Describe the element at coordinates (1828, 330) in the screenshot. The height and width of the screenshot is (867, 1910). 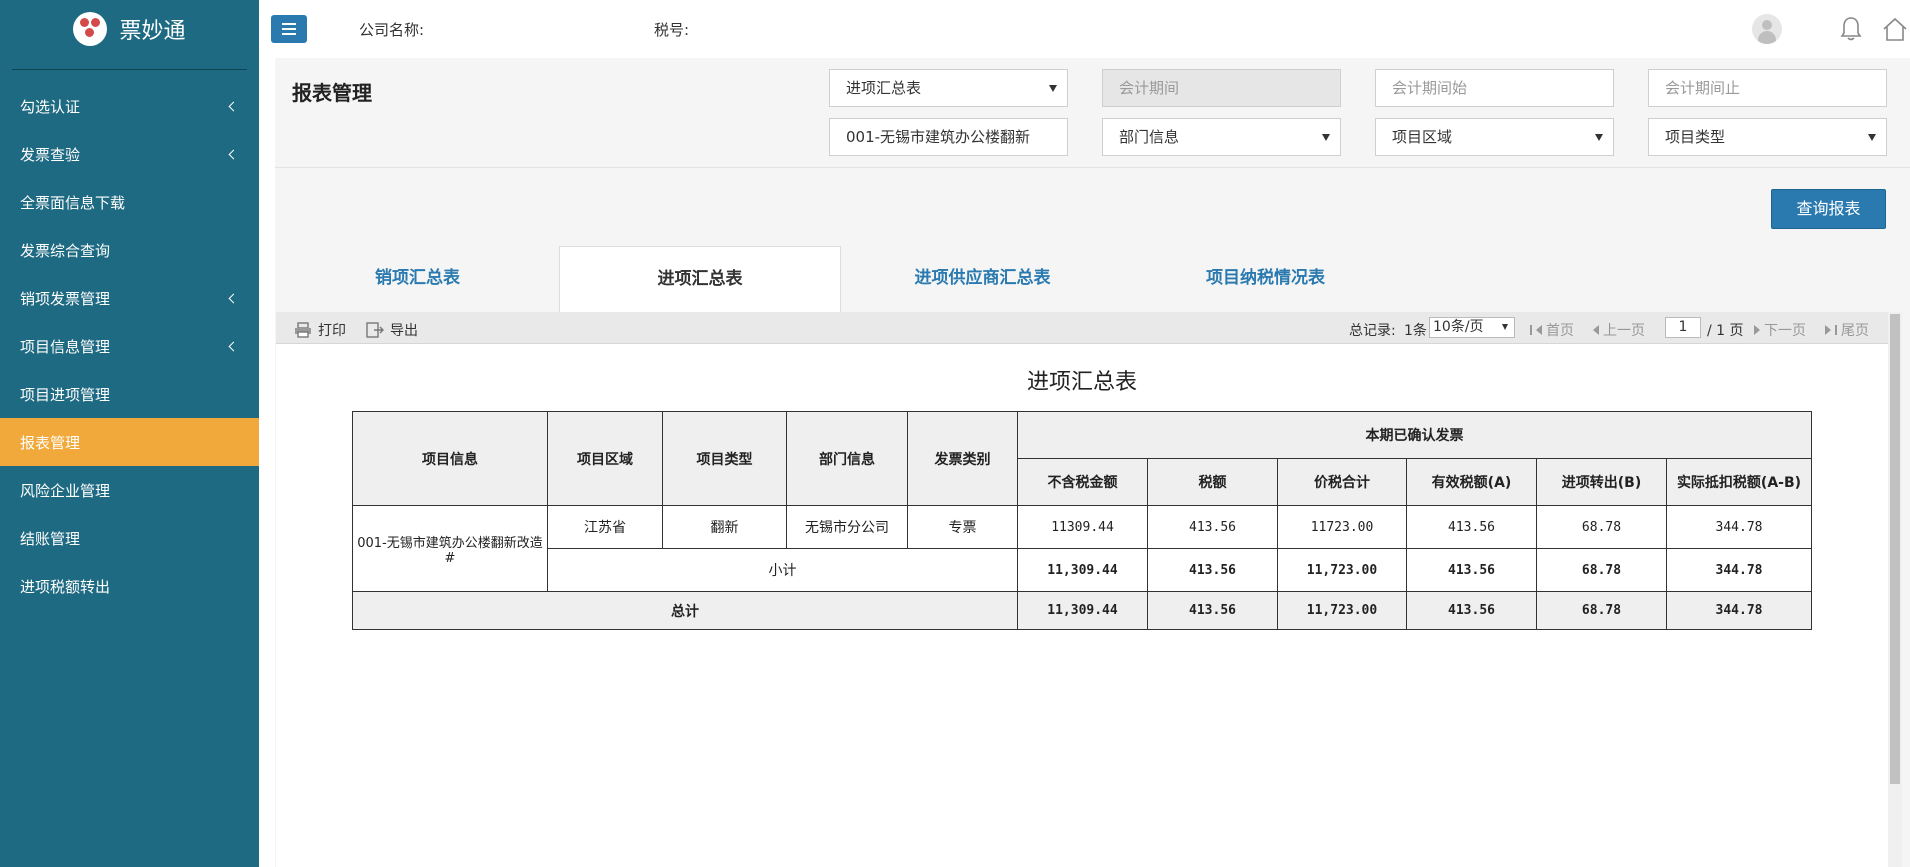
I see `last-page-icon` at that location.